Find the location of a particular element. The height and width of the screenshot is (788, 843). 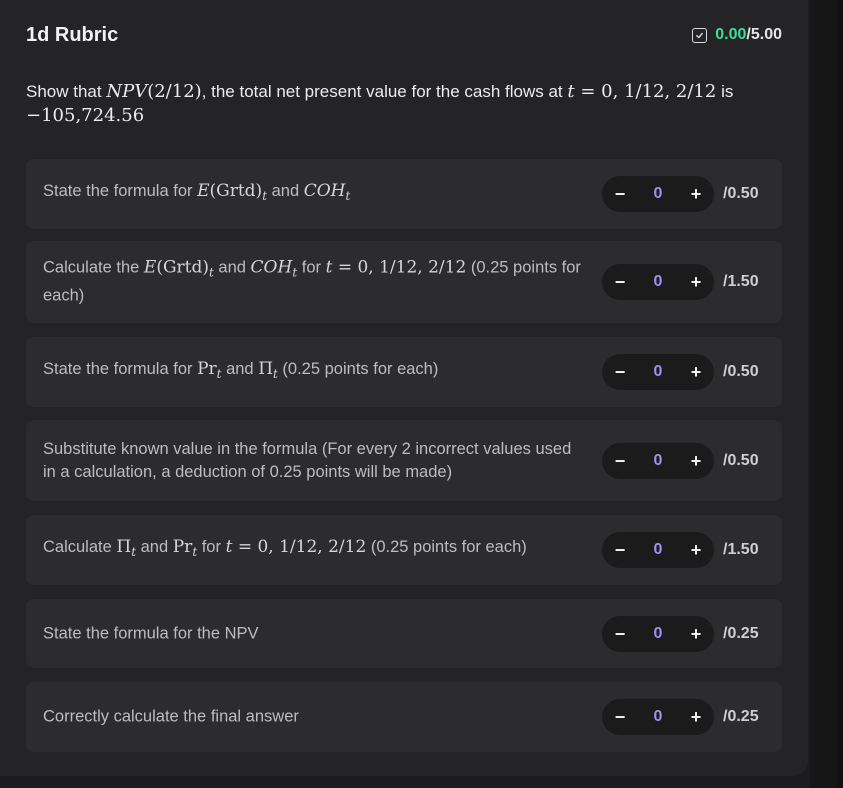

rubric-score: 0.00/5.00 is located at coordinates (737, 35).